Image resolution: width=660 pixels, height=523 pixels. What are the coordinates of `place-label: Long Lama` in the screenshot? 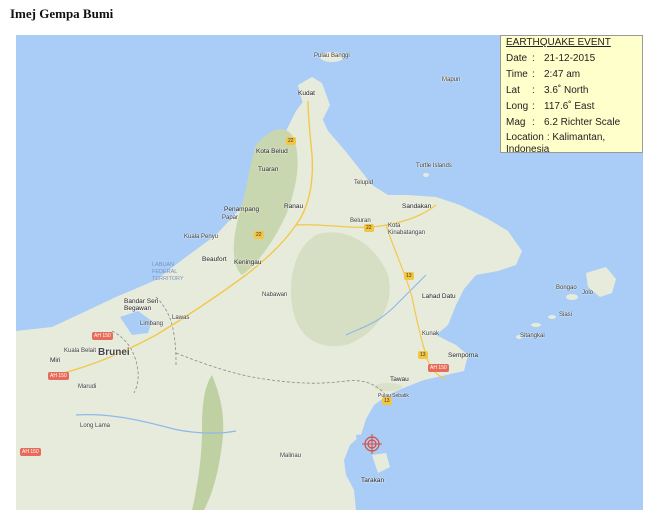 It's located at (95, 426).